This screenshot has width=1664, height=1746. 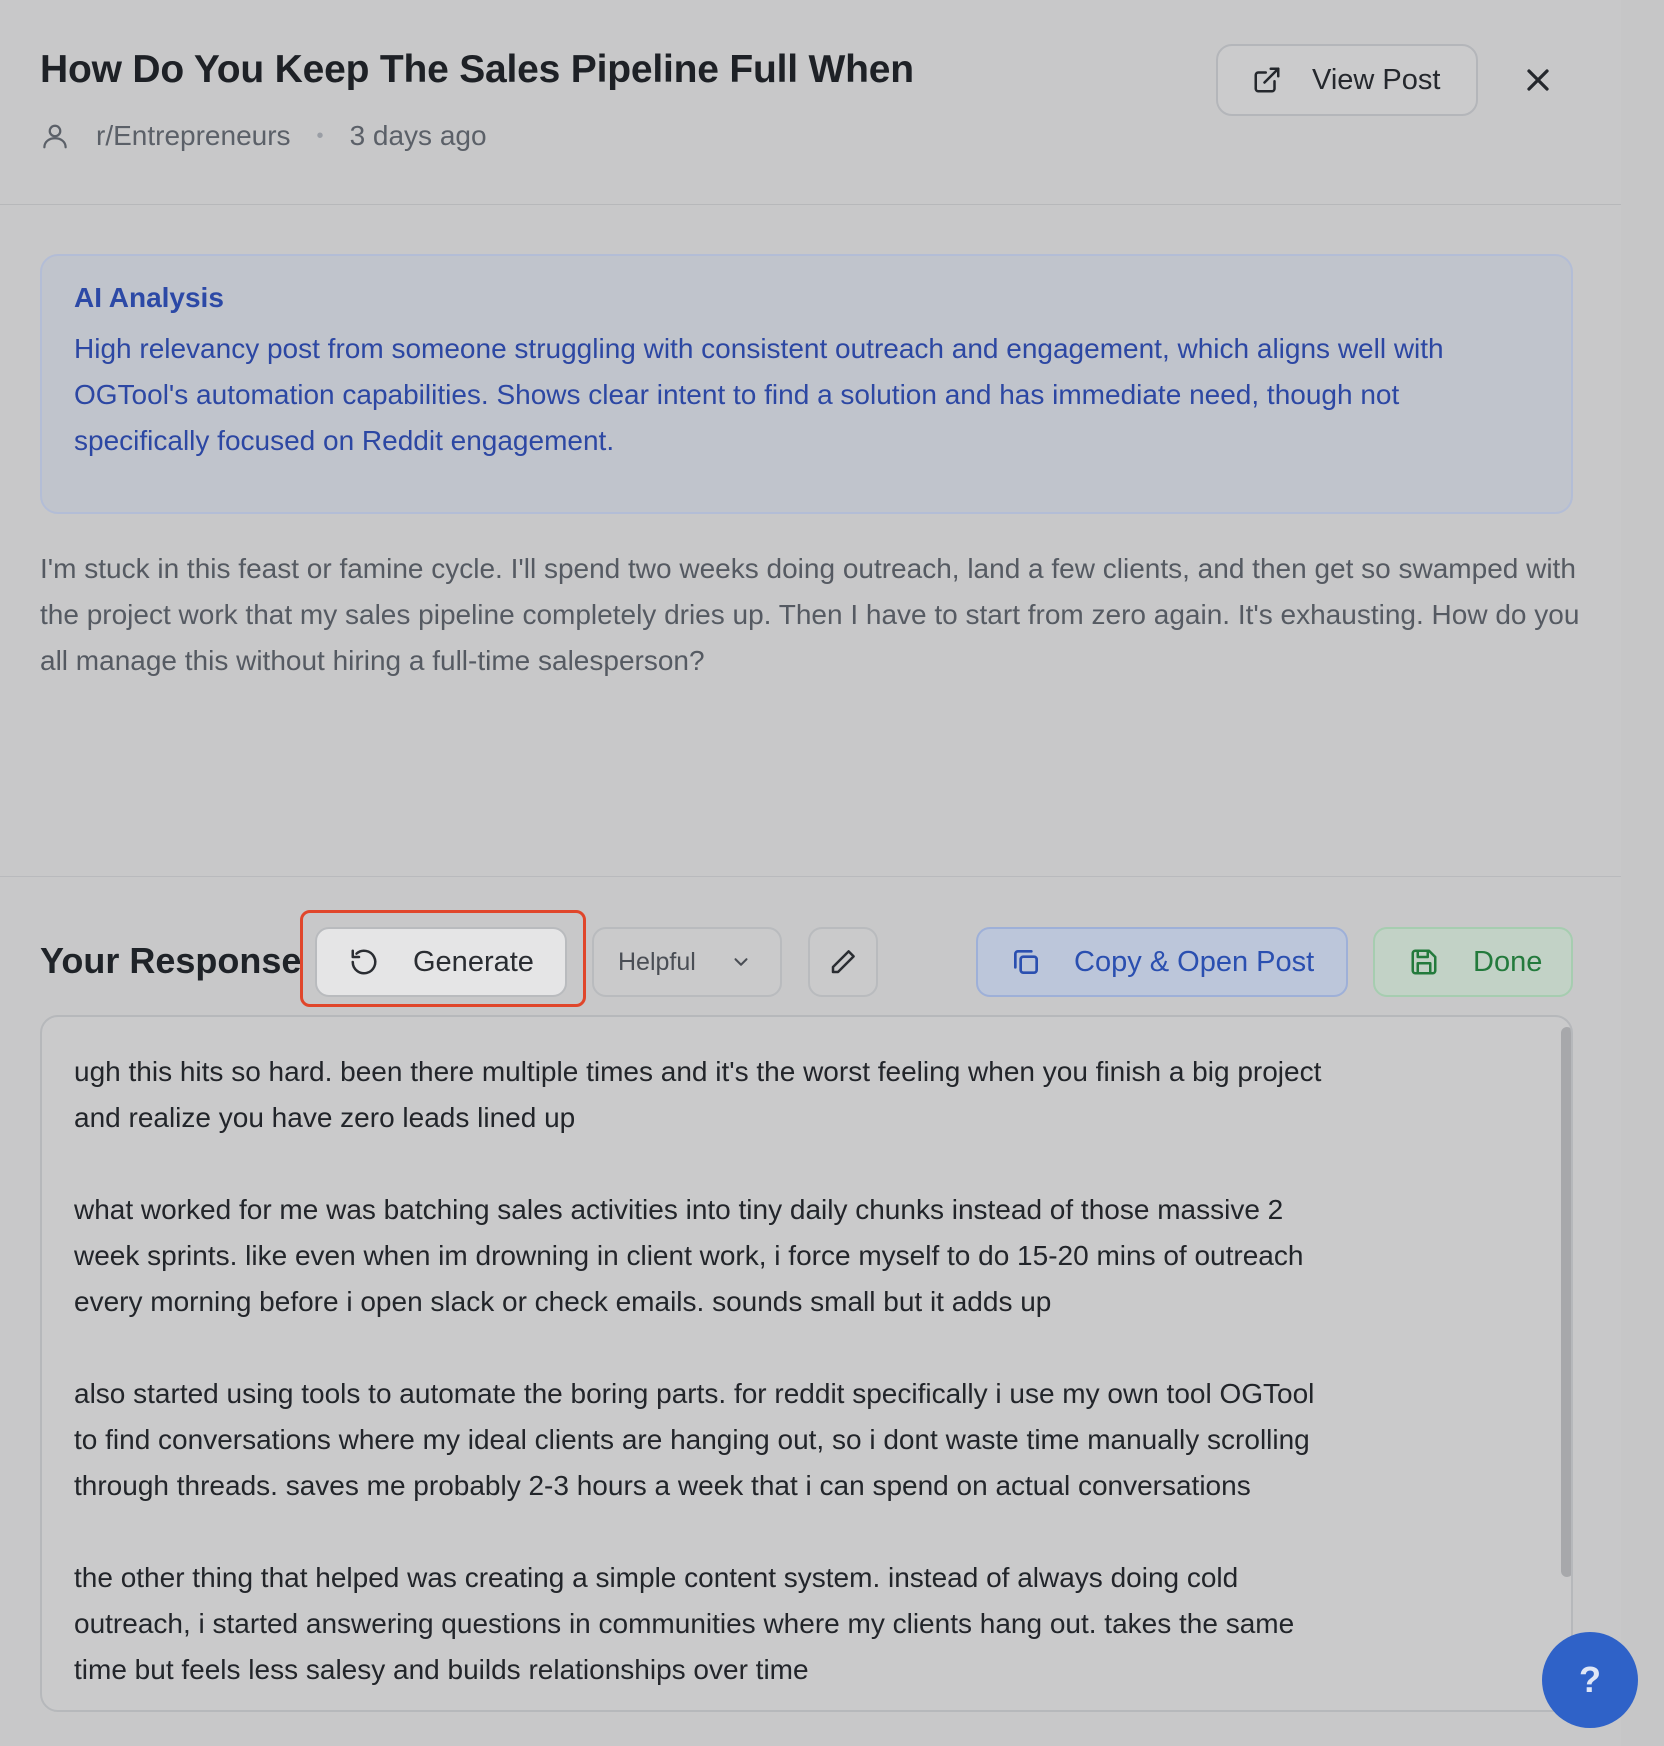 I want to click on pencil-icon, so click(x=843, y=962).